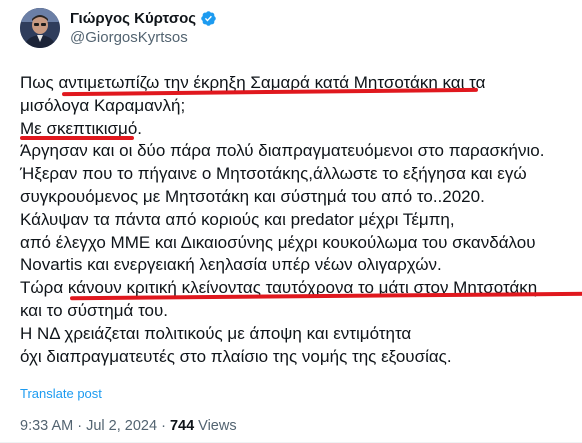 Image resolution: width=582 pixels, height=443 pixels. I want to click on profile-photo-icon, so click(40, 28).